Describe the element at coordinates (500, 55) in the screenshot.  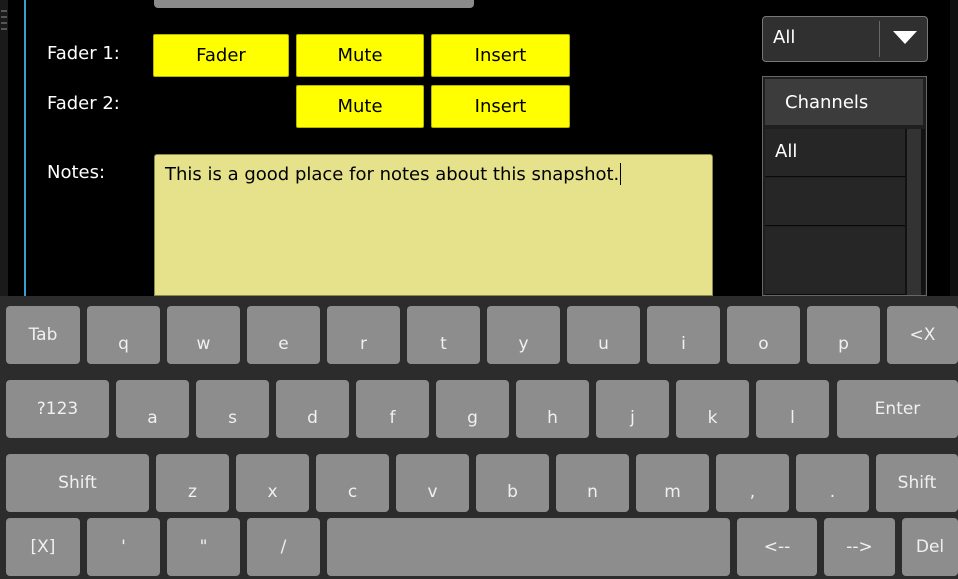
I see `fader1-insert-button: Insert` at that location.